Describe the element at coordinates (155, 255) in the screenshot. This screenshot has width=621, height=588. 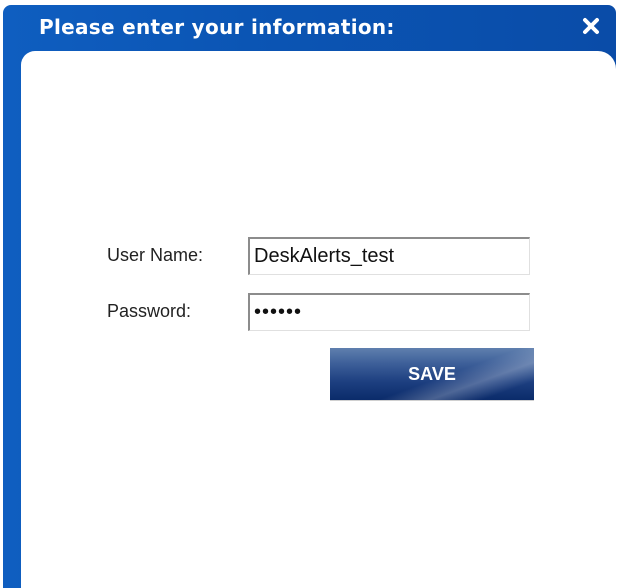
I see `username-label: User Name:` at that location.